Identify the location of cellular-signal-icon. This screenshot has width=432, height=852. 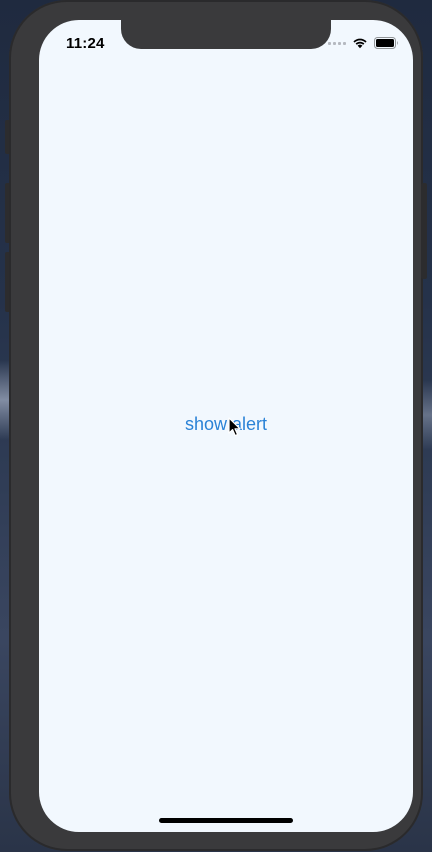
(337, 43).